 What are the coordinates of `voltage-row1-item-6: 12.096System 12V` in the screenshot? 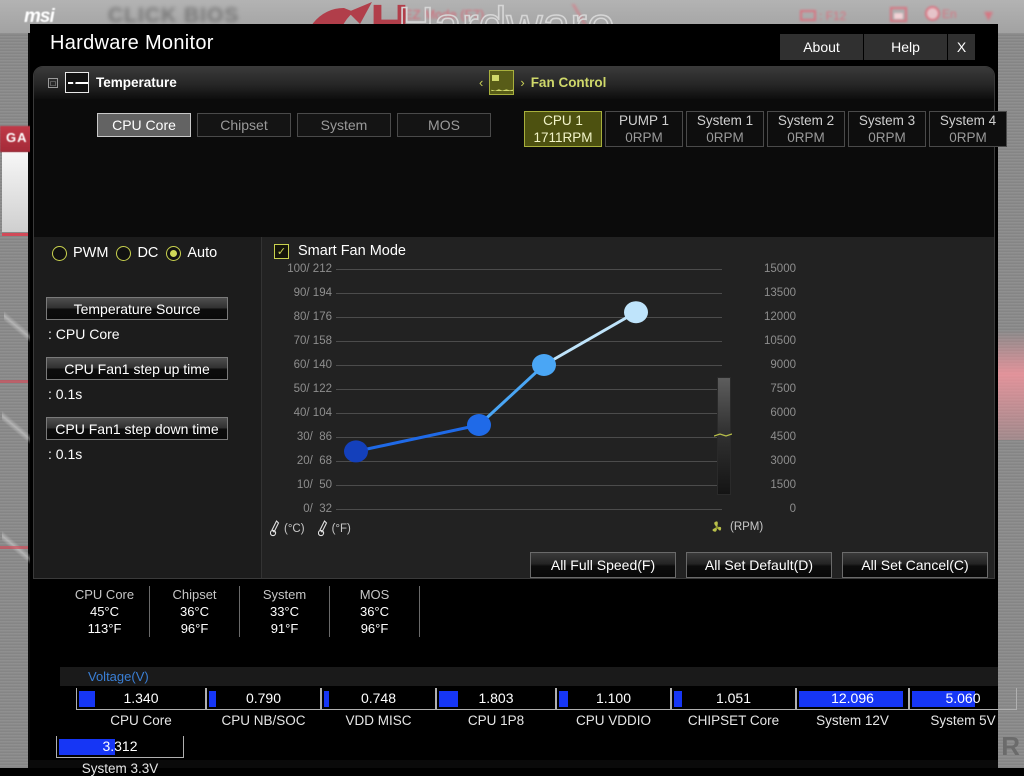 It's located at (852, 708).